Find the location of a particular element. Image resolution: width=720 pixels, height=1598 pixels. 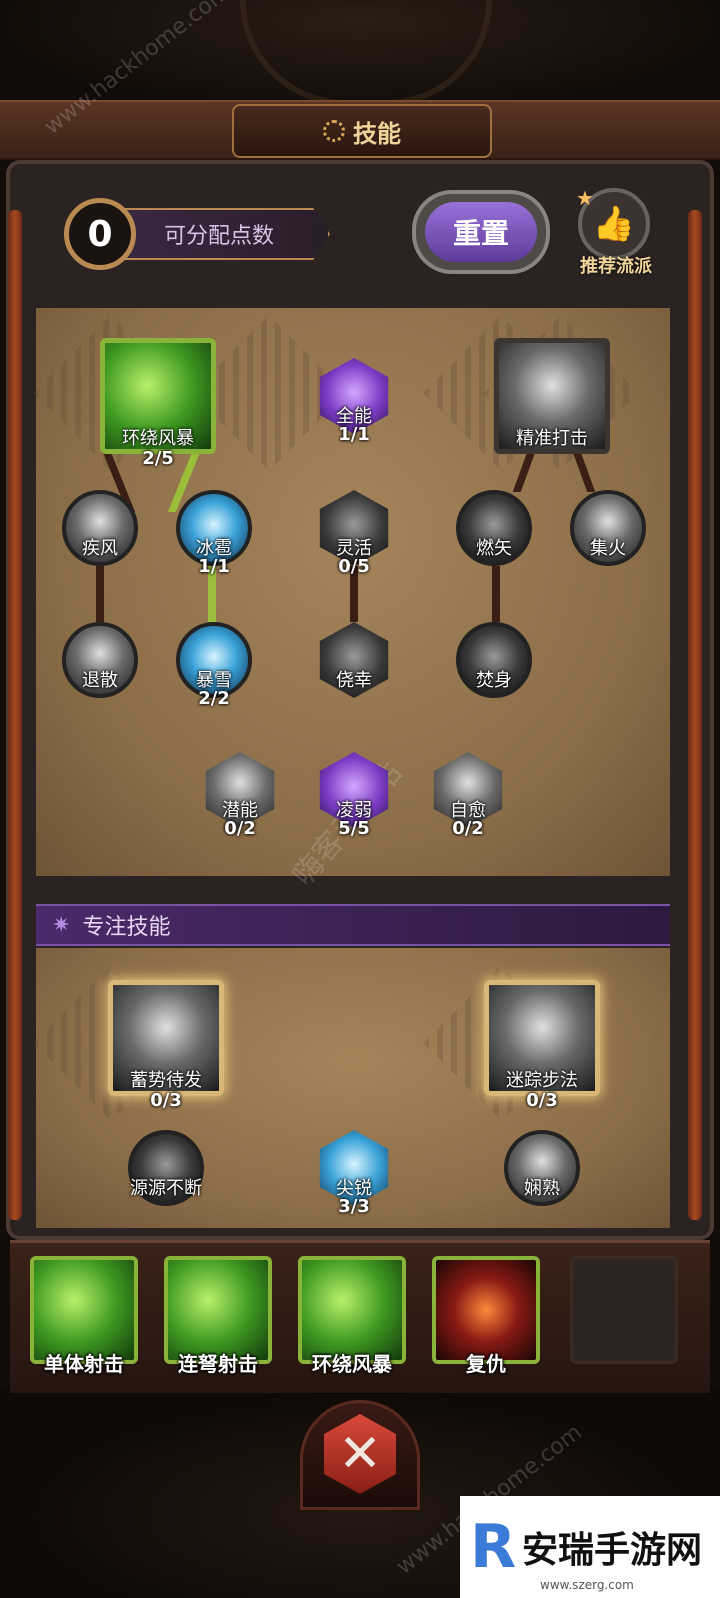

skill-node-linghuo: 灵活 0/5 is located at coordinates (354, 533).